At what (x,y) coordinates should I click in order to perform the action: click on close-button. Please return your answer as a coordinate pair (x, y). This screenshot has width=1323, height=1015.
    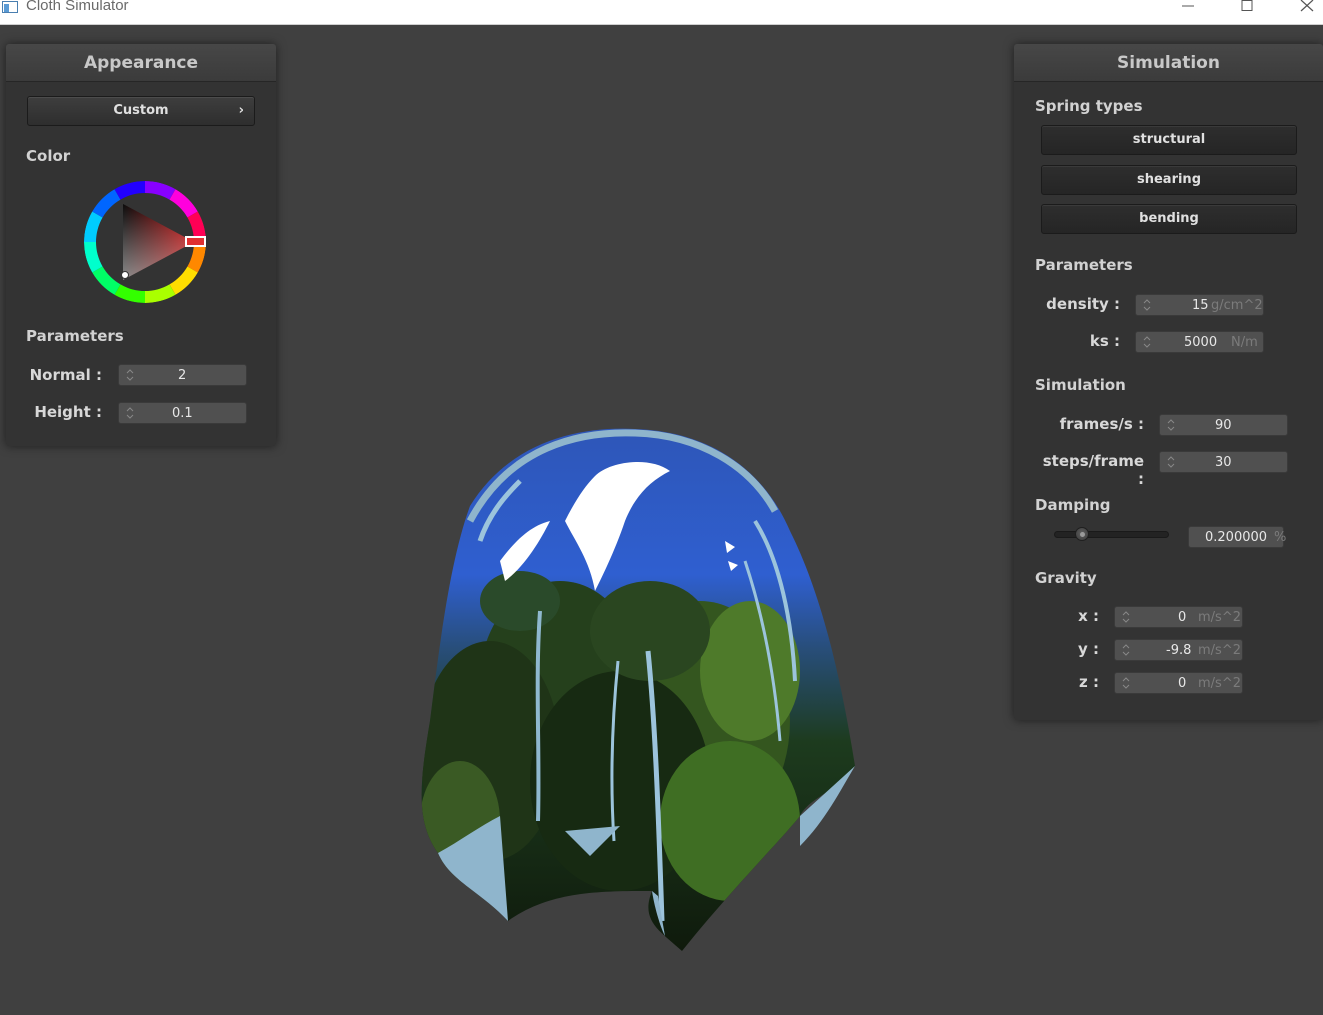
    Looking at the image, I should click on (1303, 12).